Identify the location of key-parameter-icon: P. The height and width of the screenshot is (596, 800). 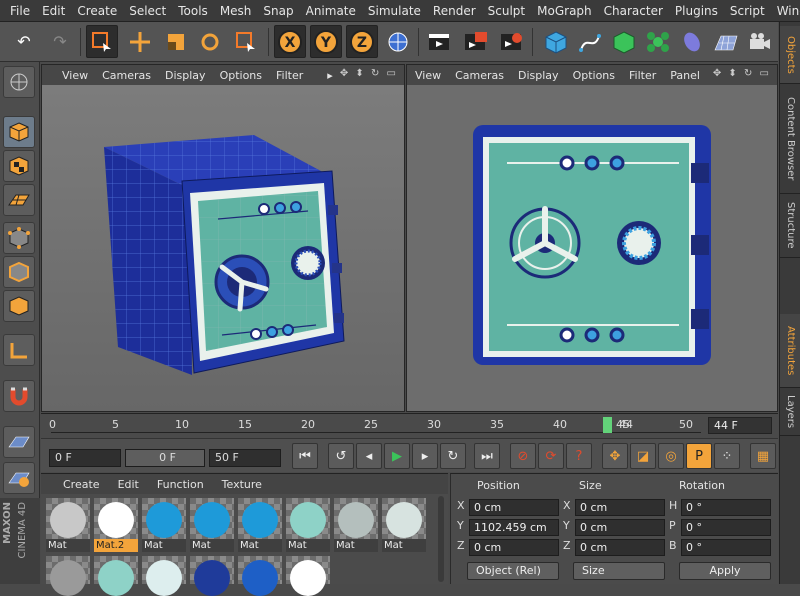
(699, 456).